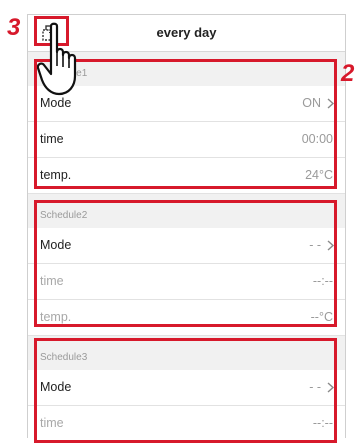 This screenshot has height=443, width=364. I want to click on callout-number-3: 3, so click(14, 27).